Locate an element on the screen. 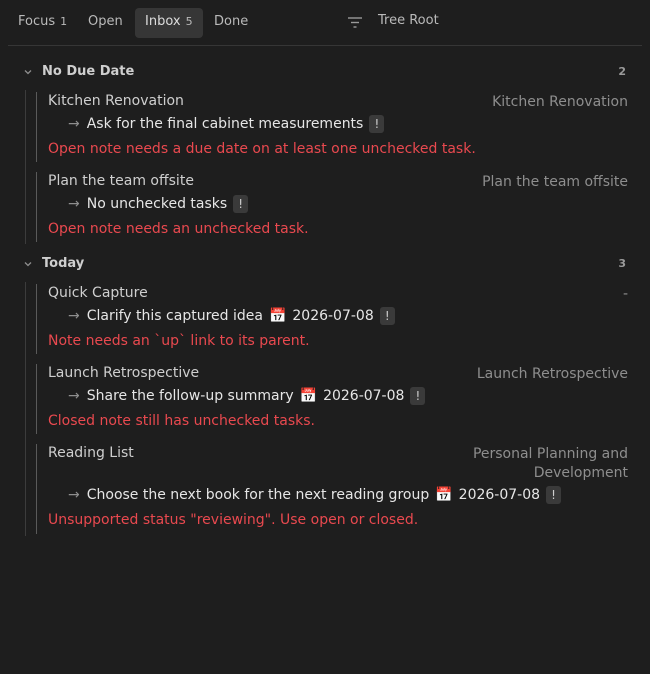 Image resolution: width=650 pixels, height=674 pixels. tab-label: Inbox is located at coordinates (163, 21).